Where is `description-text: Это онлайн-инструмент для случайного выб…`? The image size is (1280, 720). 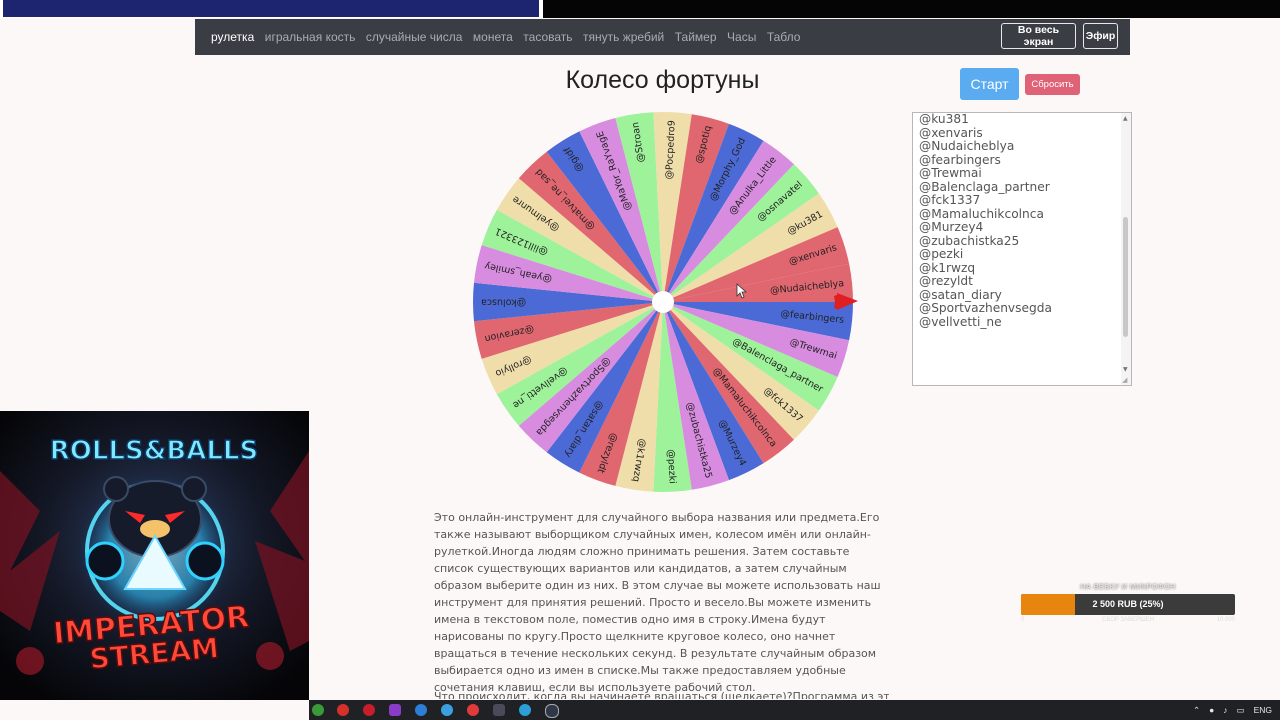 description-text: Это онлайн-инструмент для случайного выб… is located at coordinates (657, 602).